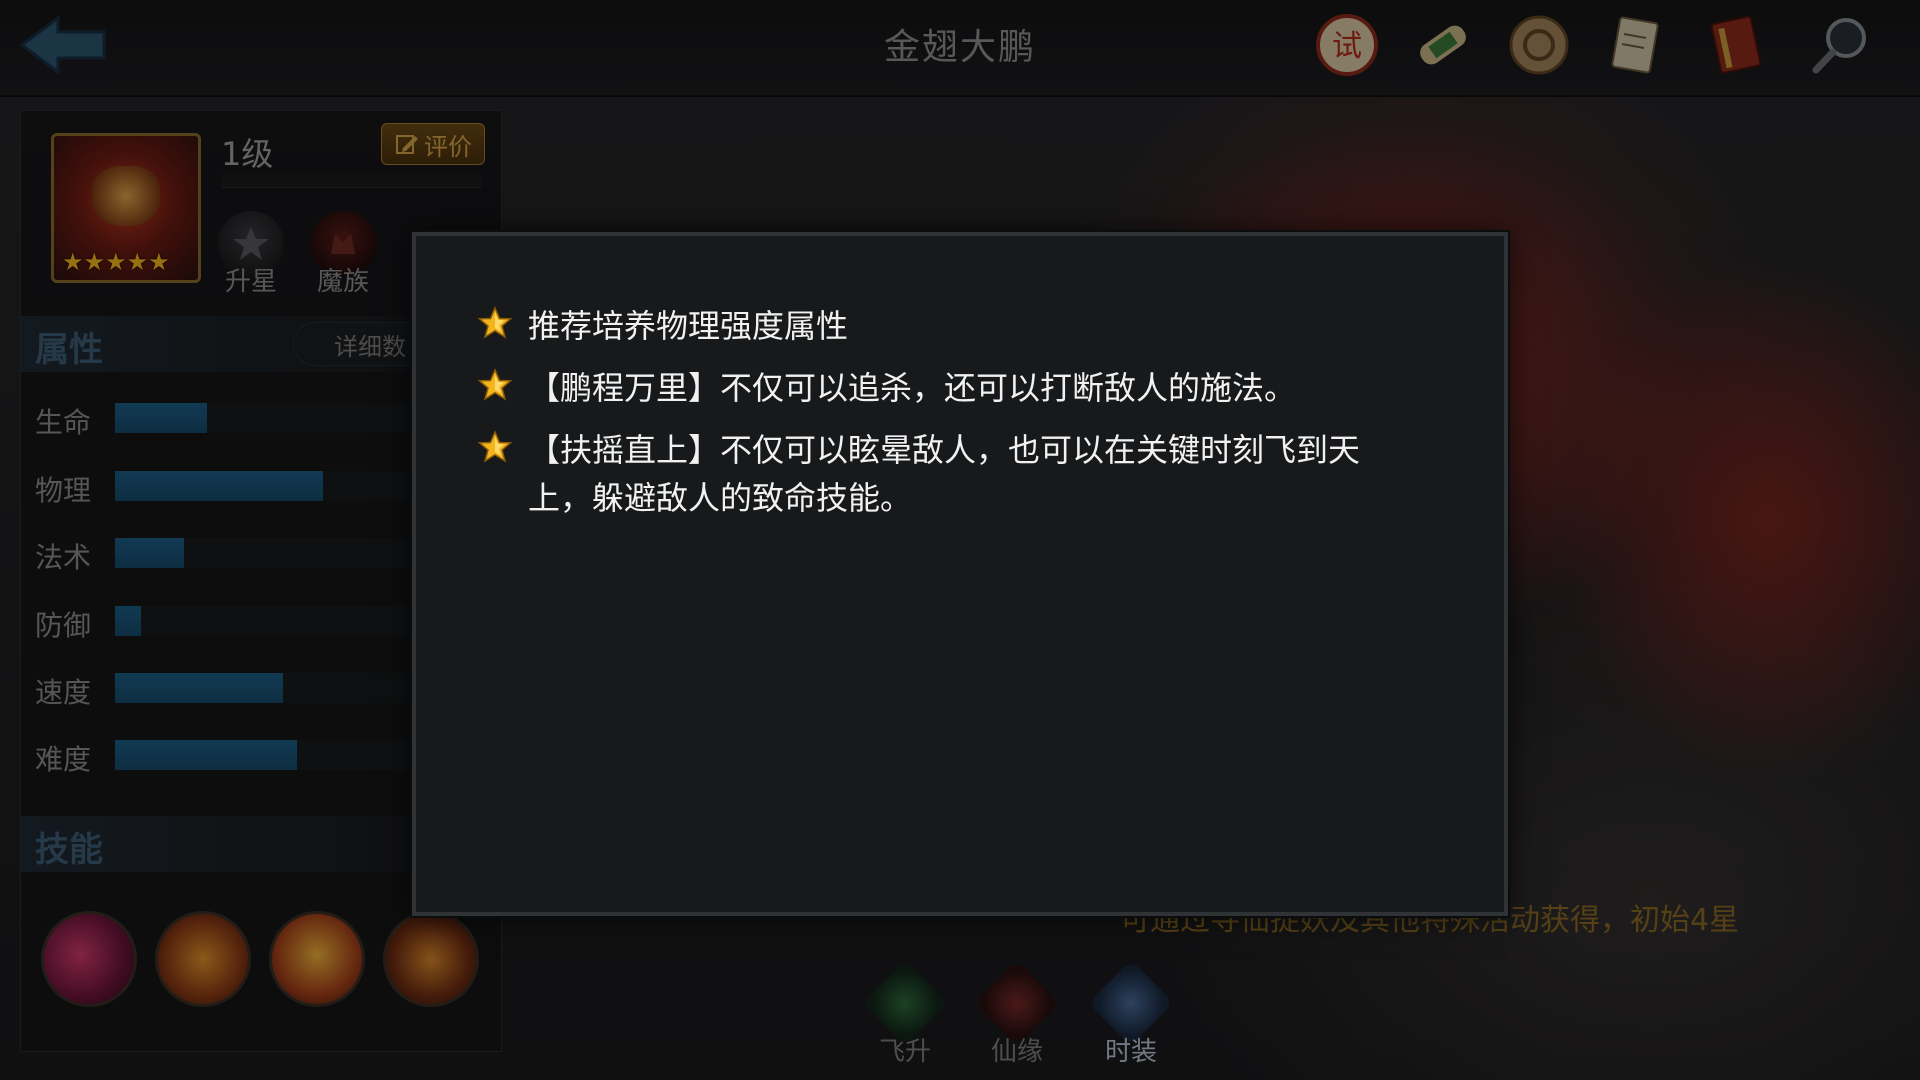  I want to click on tip-text: 【鹏程万里】不仅可以追杀，还可以打断敌人的施法。, so click(912, 388).